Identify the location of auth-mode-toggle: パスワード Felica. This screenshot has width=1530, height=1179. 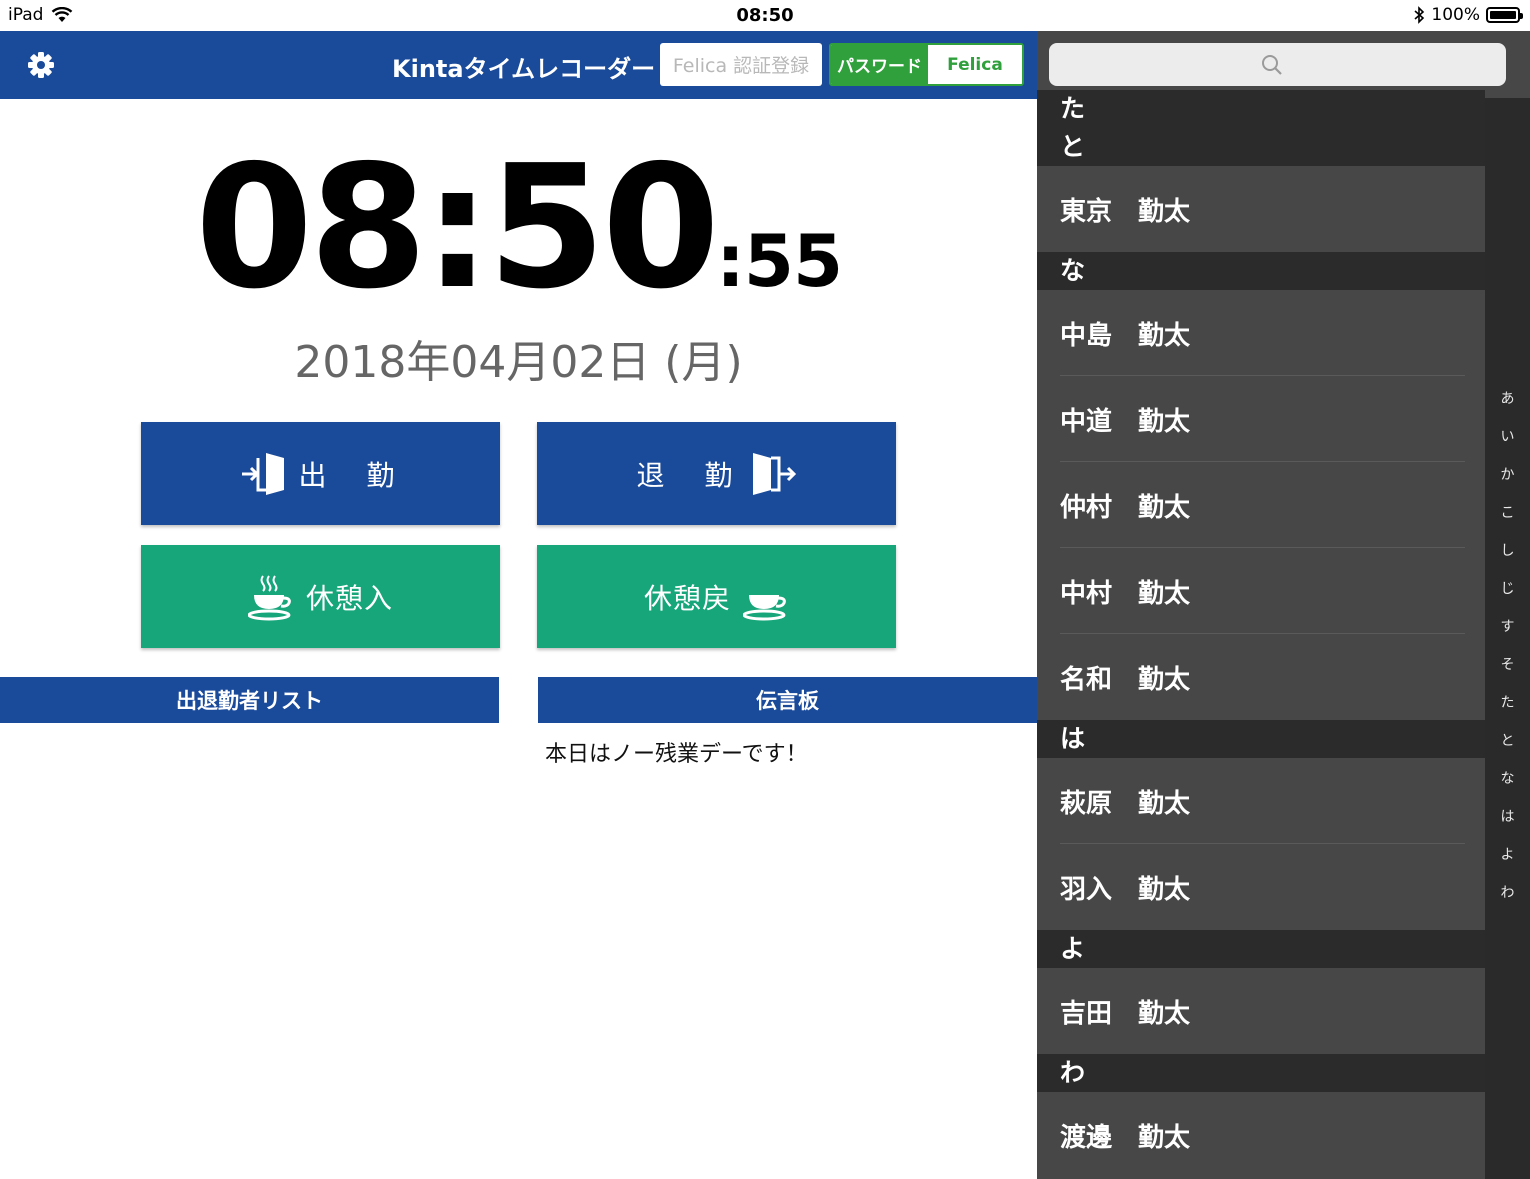
(926, 64).